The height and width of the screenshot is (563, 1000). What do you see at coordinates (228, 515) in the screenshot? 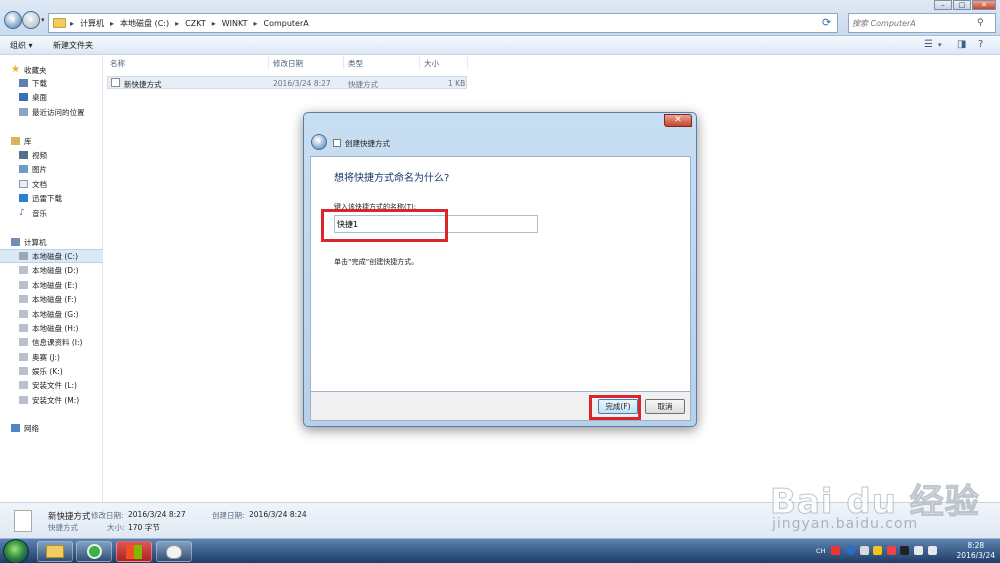
I see `details-created-key: 创建日期:` at bounding box center [228, 515].